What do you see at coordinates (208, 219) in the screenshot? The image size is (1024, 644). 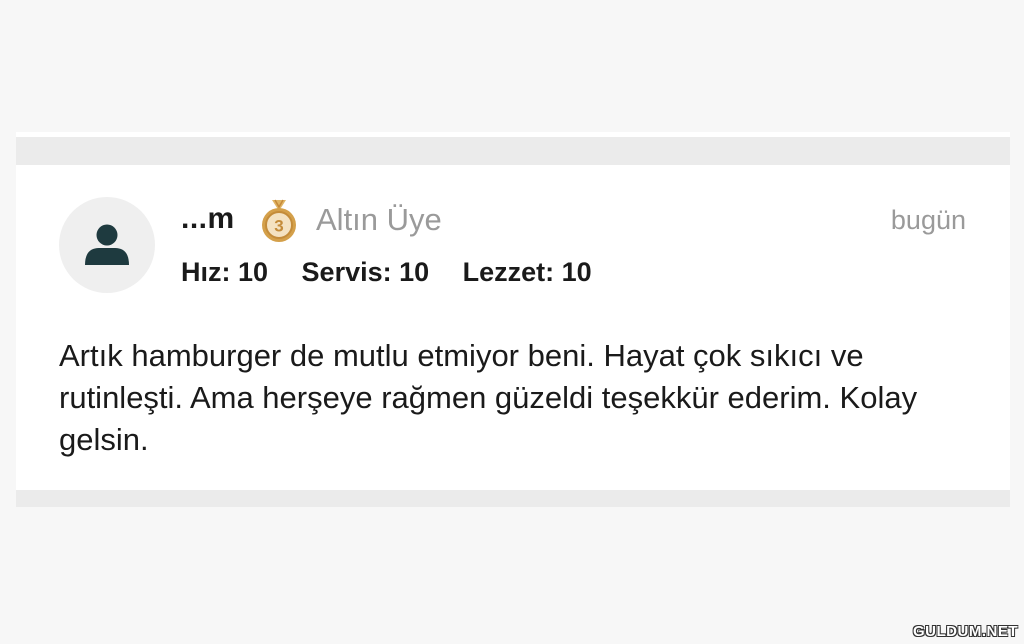 I see `username: ...m` at bounding box center [208, 219].